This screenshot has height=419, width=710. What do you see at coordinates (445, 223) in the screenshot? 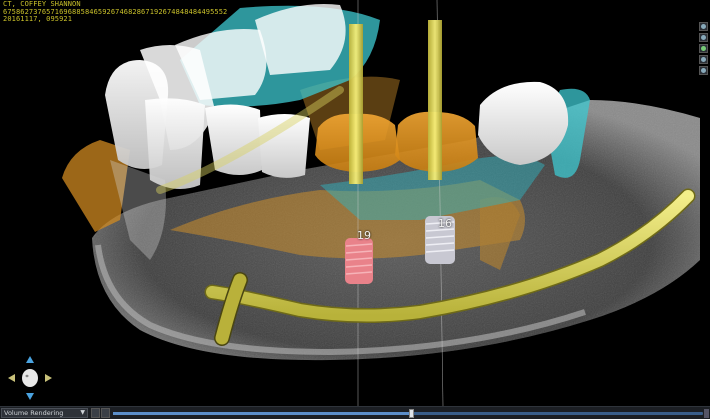
I see `implant-label-16: 16` at bounding box center [445, 223].